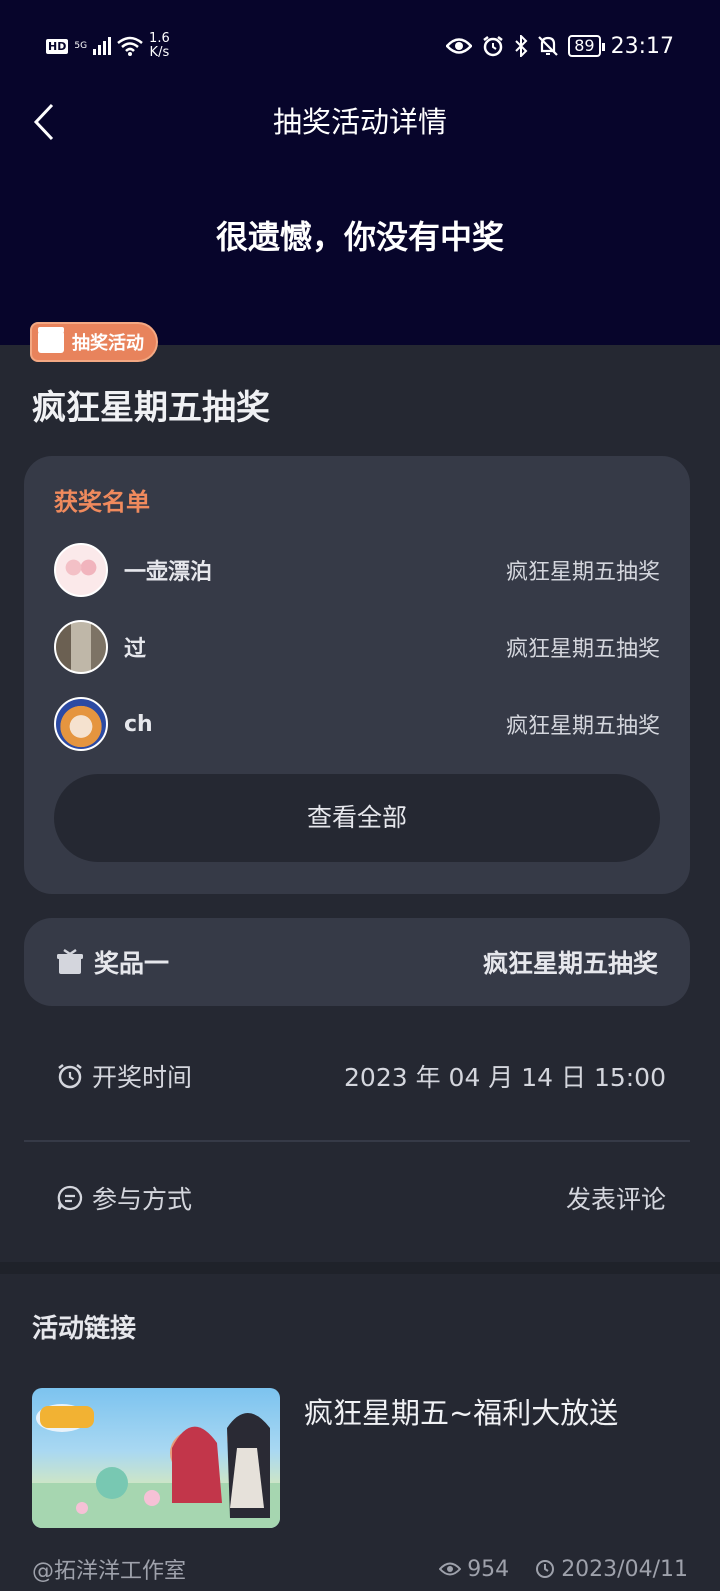 This screenshot has height=1591, width=720. Describe the element at coordinates (130, 46) in the screenshot. I see `wifi-icon` at that location.